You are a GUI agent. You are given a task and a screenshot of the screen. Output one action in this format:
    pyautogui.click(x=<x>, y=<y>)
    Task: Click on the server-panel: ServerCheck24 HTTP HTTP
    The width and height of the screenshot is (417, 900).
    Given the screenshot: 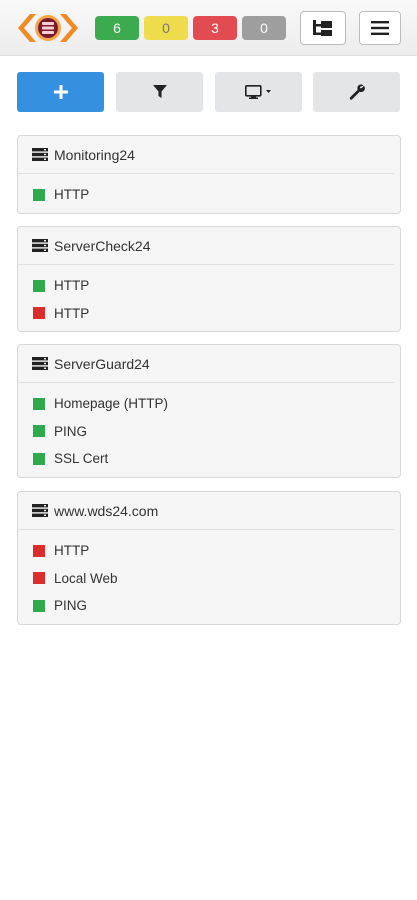 What is the action you would take?
    pyautogui.click(x=209, y=279)
    